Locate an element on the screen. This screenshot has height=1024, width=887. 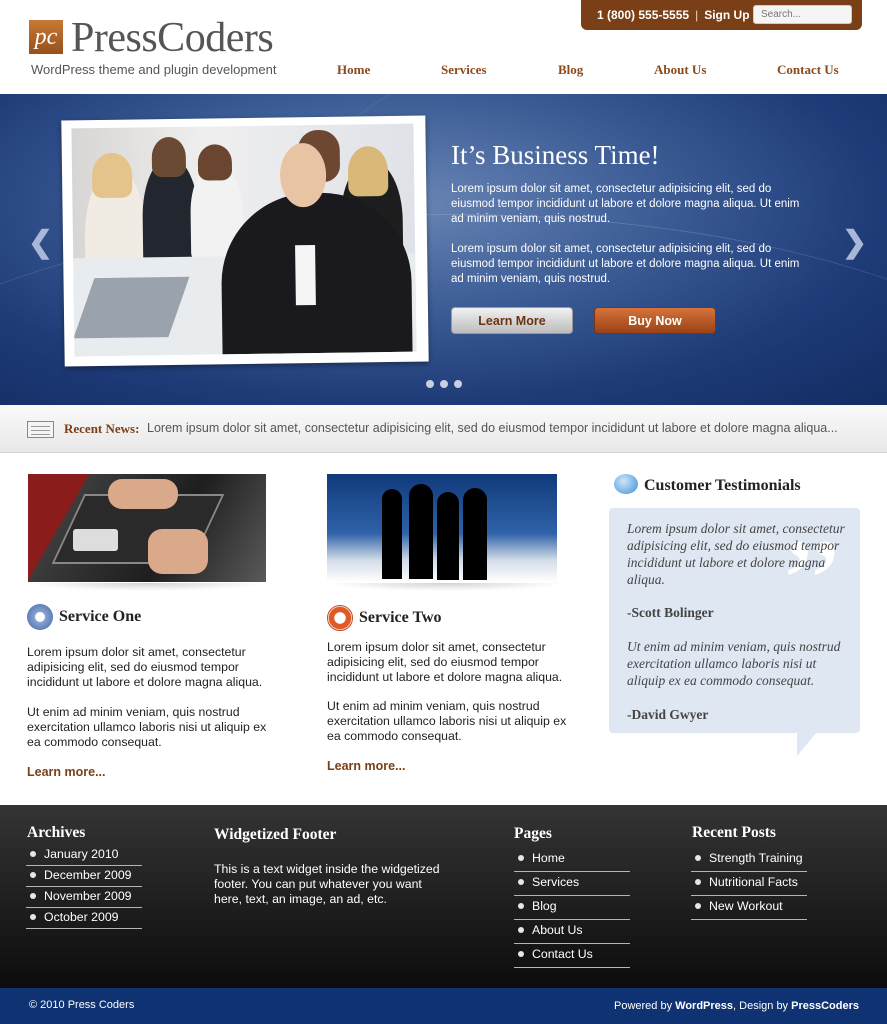
archive-link: December 2009 is located at coordinates (84, 876).